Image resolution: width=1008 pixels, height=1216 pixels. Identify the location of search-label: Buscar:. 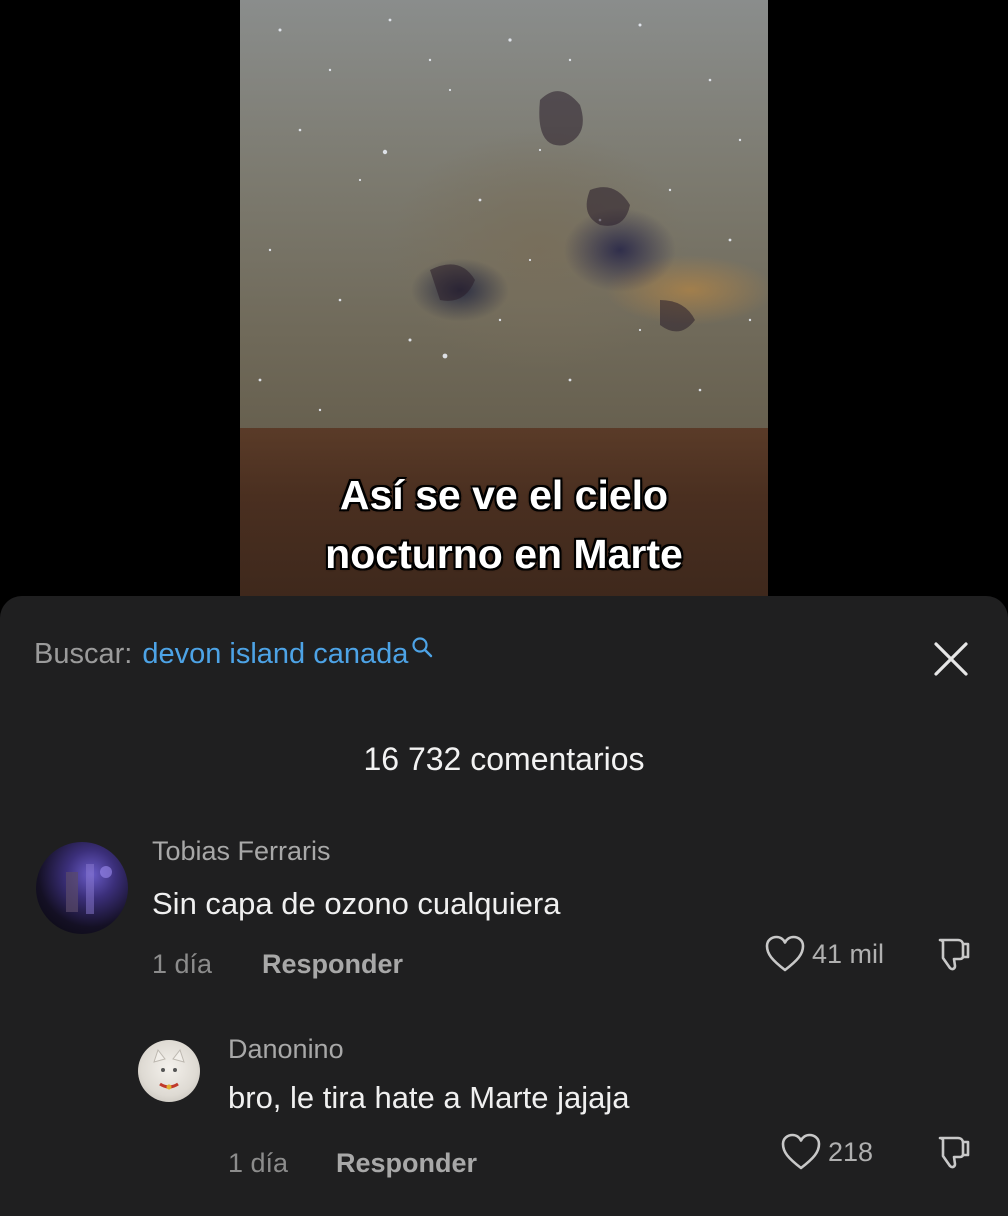
(83, 654).